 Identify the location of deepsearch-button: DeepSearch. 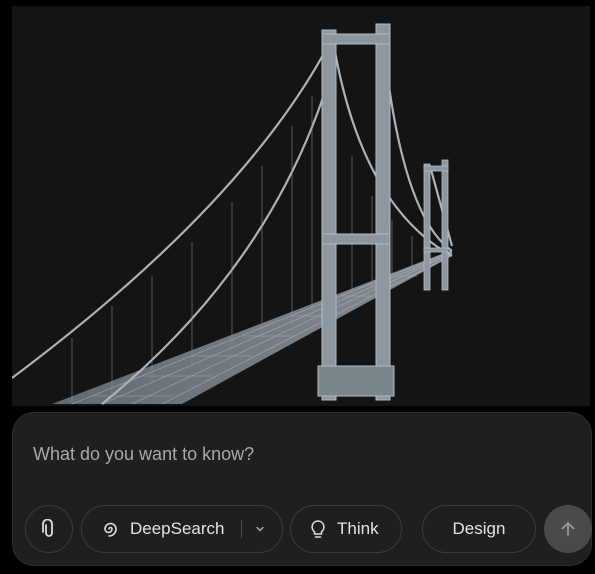
(182, 529).